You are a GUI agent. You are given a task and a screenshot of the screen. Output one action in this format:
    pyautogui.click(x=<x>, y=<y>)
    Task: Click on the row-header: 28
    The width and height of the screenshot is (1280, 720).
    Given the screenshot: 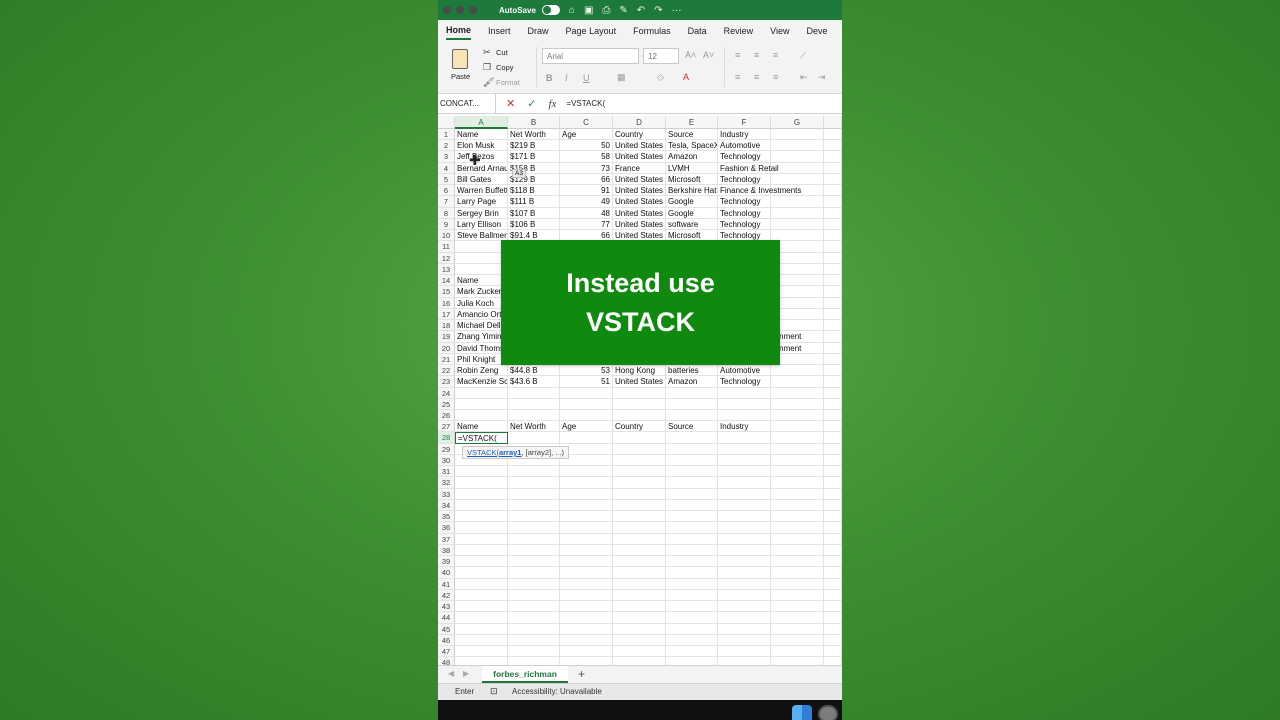 What is the action you would take?
    pyautogui.click(x=446, y=438)
    